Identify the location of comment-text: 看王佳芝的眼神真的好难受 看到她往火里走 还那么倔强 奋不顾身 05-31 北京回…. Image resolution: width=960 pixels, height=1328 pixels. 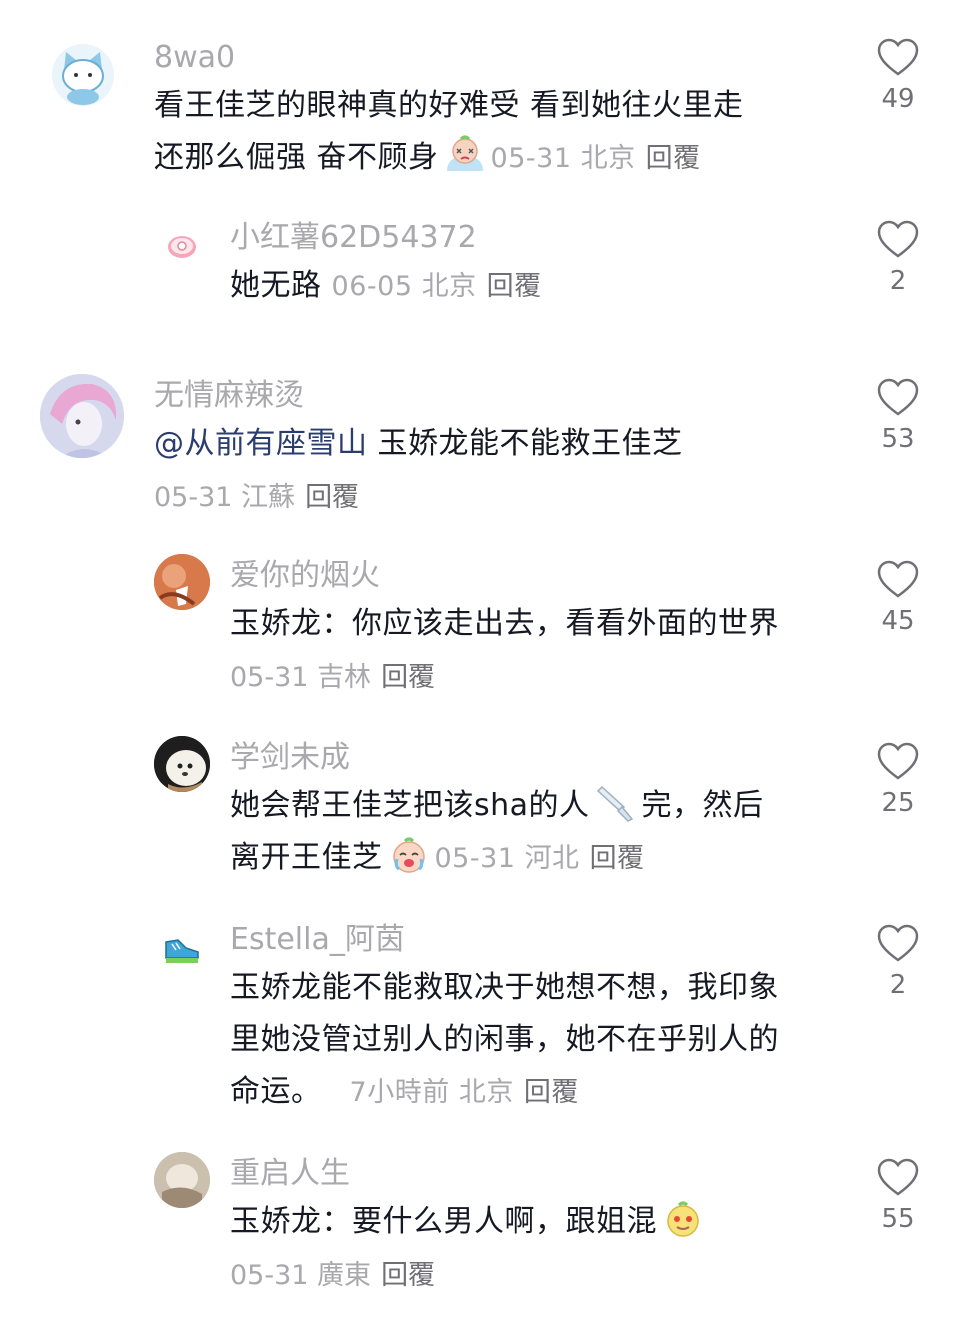
(504, 132).